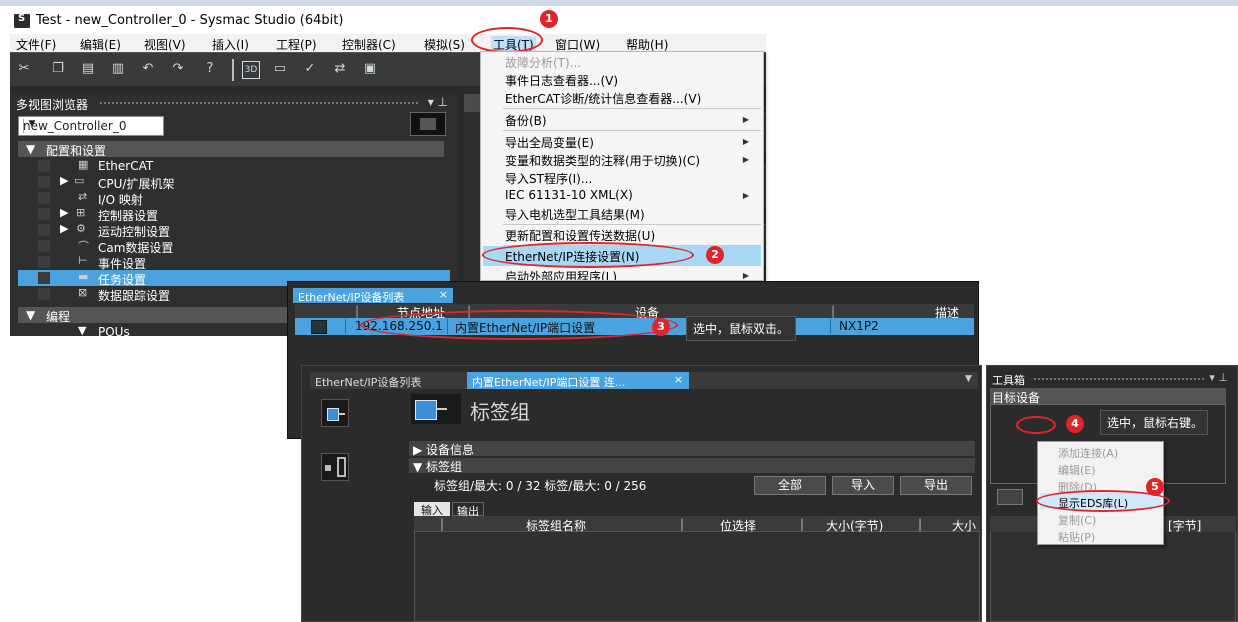 The width and height of the screenshot is (1238, 622). What do you see at coordinates (82, 330) in the screenshot?
I see `expand-icon: ▼` at bounding box center [82, 330].